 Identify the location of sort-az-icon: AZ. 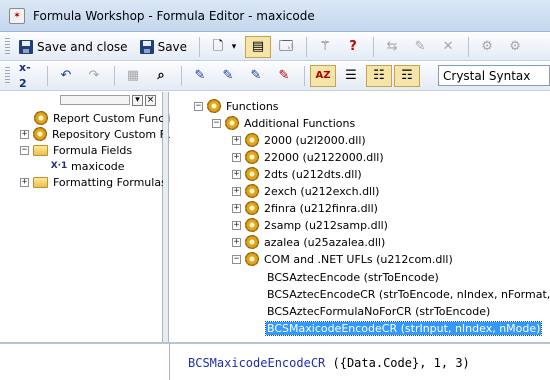
(323, 75).